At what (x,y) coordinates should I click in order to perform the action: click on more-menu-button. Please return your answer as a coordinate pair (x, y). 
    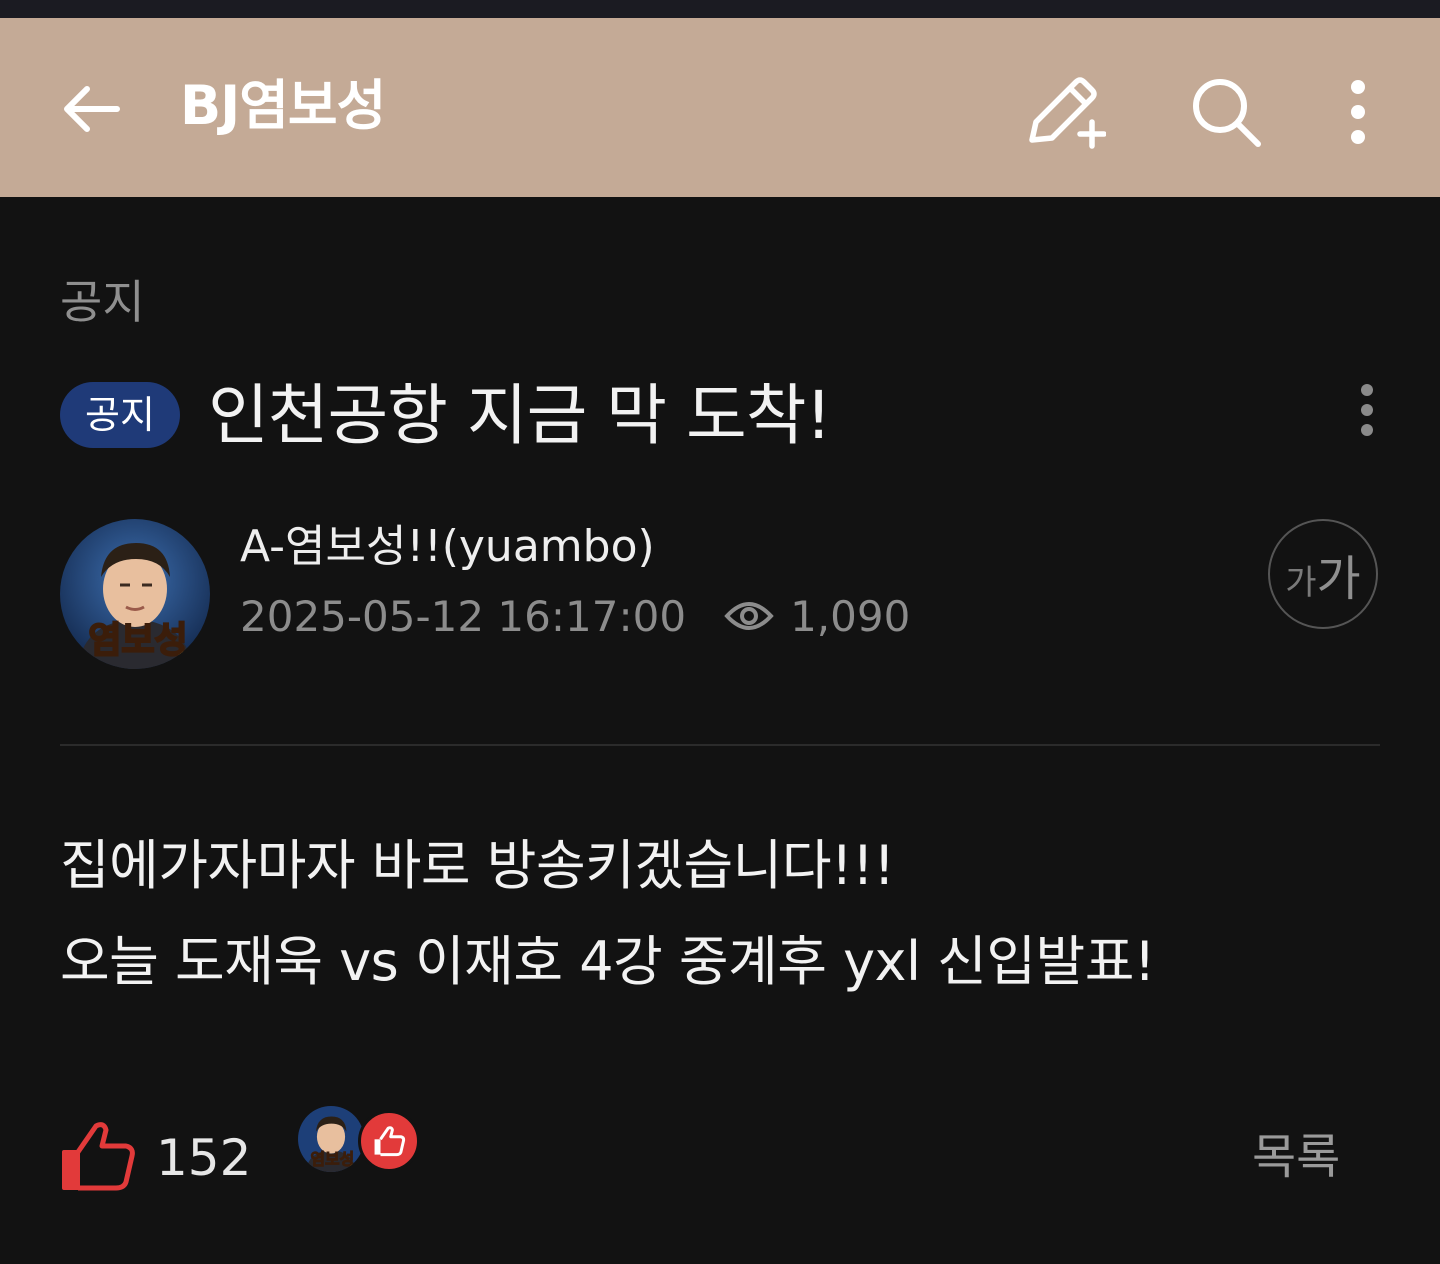
    Looking at the image, I should click on (1358, 112).